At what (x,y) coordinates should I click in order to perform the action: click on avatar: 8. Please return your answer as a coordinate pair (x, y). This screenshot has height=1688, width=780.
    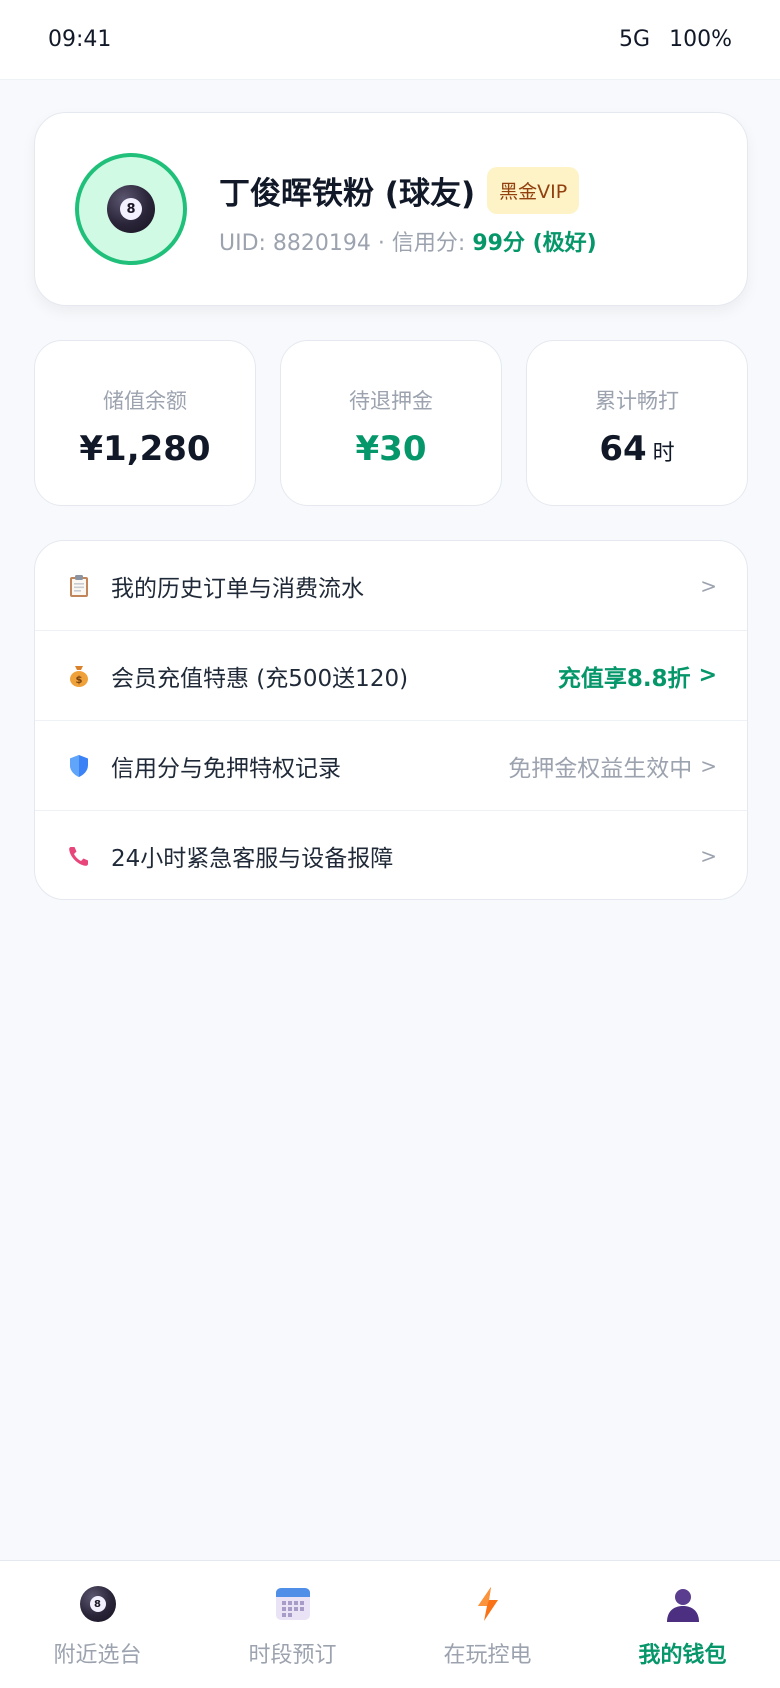
    Looking at the image, I should click on (131, 209).